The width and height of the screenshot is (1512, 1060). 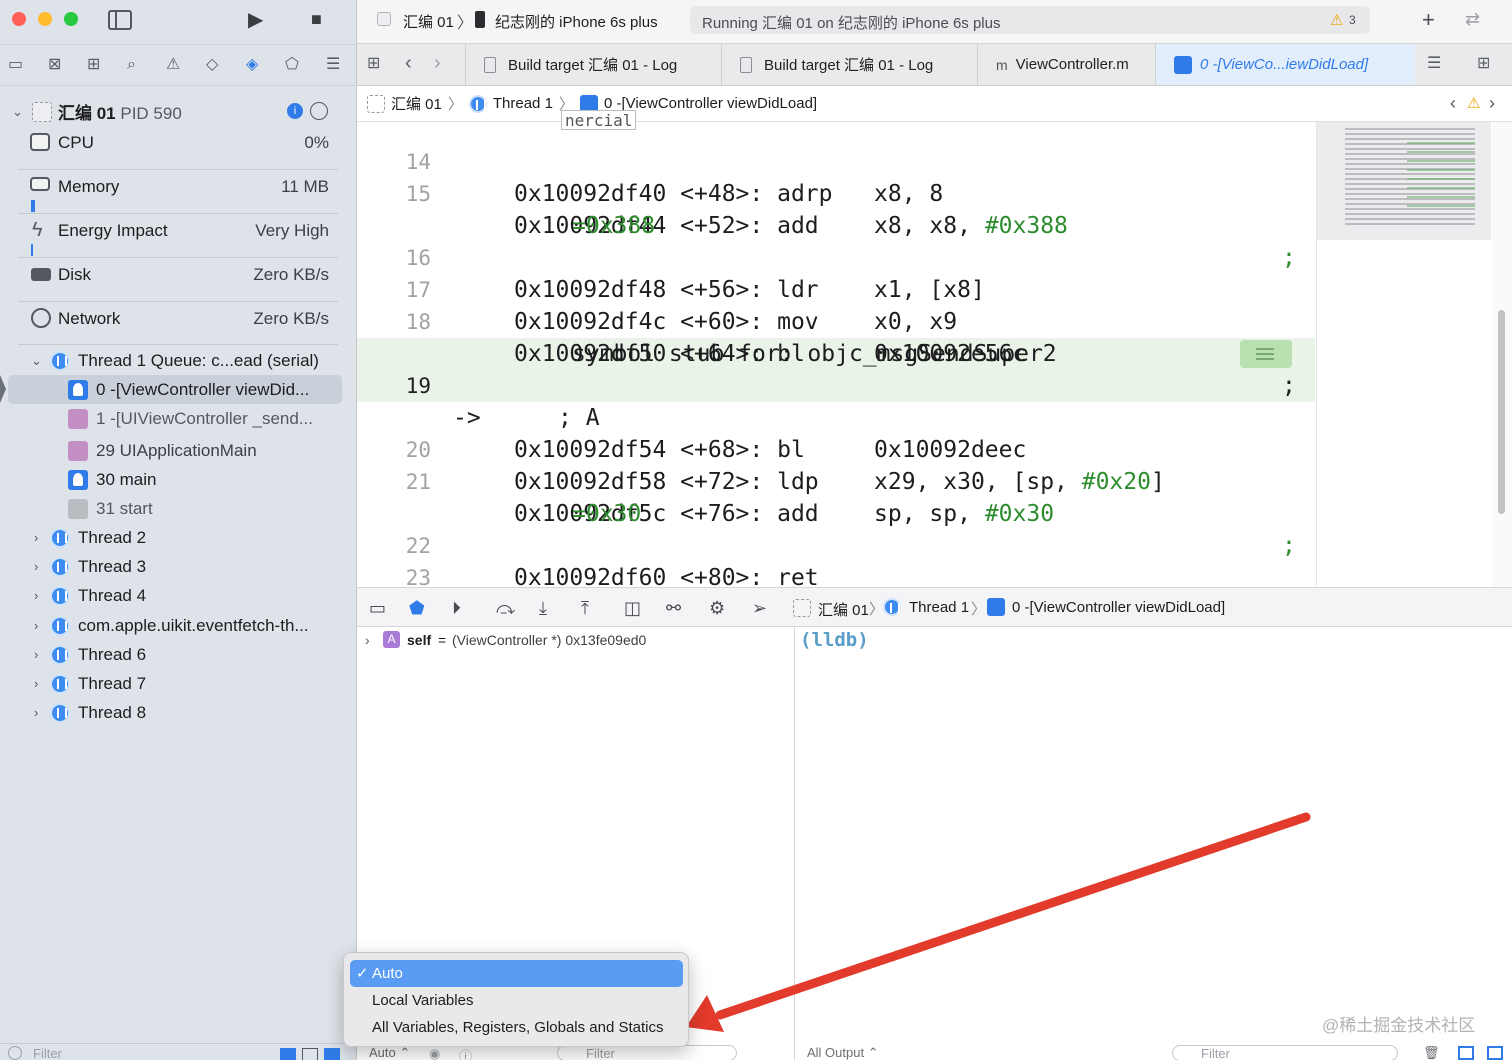 I want to click on tab-build-log-2: Build target 汇编 01 - Log, so click(x=849, y=64).